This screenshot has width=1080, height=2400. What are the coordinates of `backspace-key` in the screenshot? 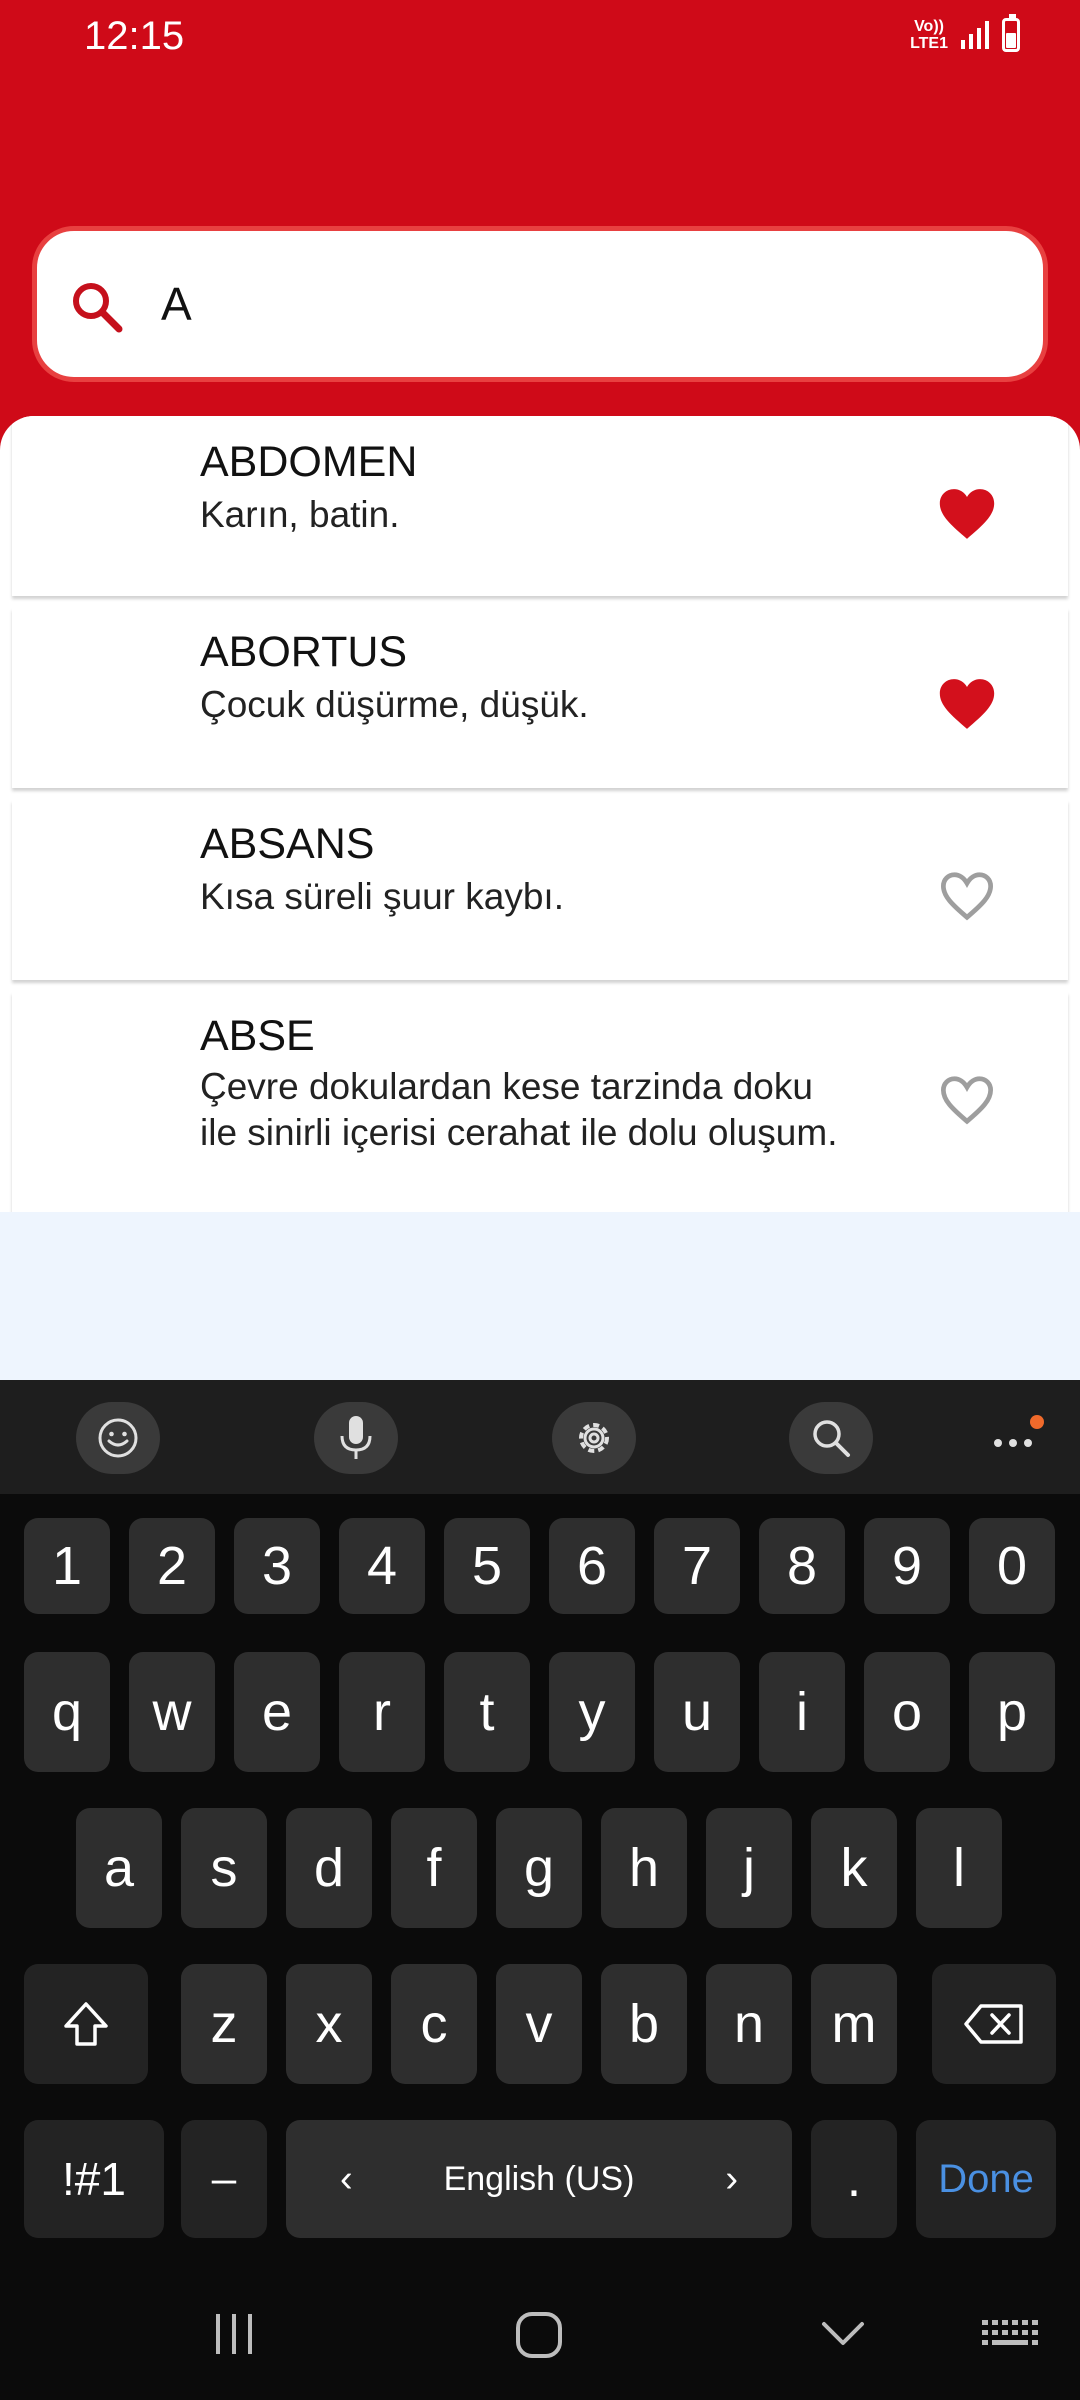 It's located at (994, 2024).